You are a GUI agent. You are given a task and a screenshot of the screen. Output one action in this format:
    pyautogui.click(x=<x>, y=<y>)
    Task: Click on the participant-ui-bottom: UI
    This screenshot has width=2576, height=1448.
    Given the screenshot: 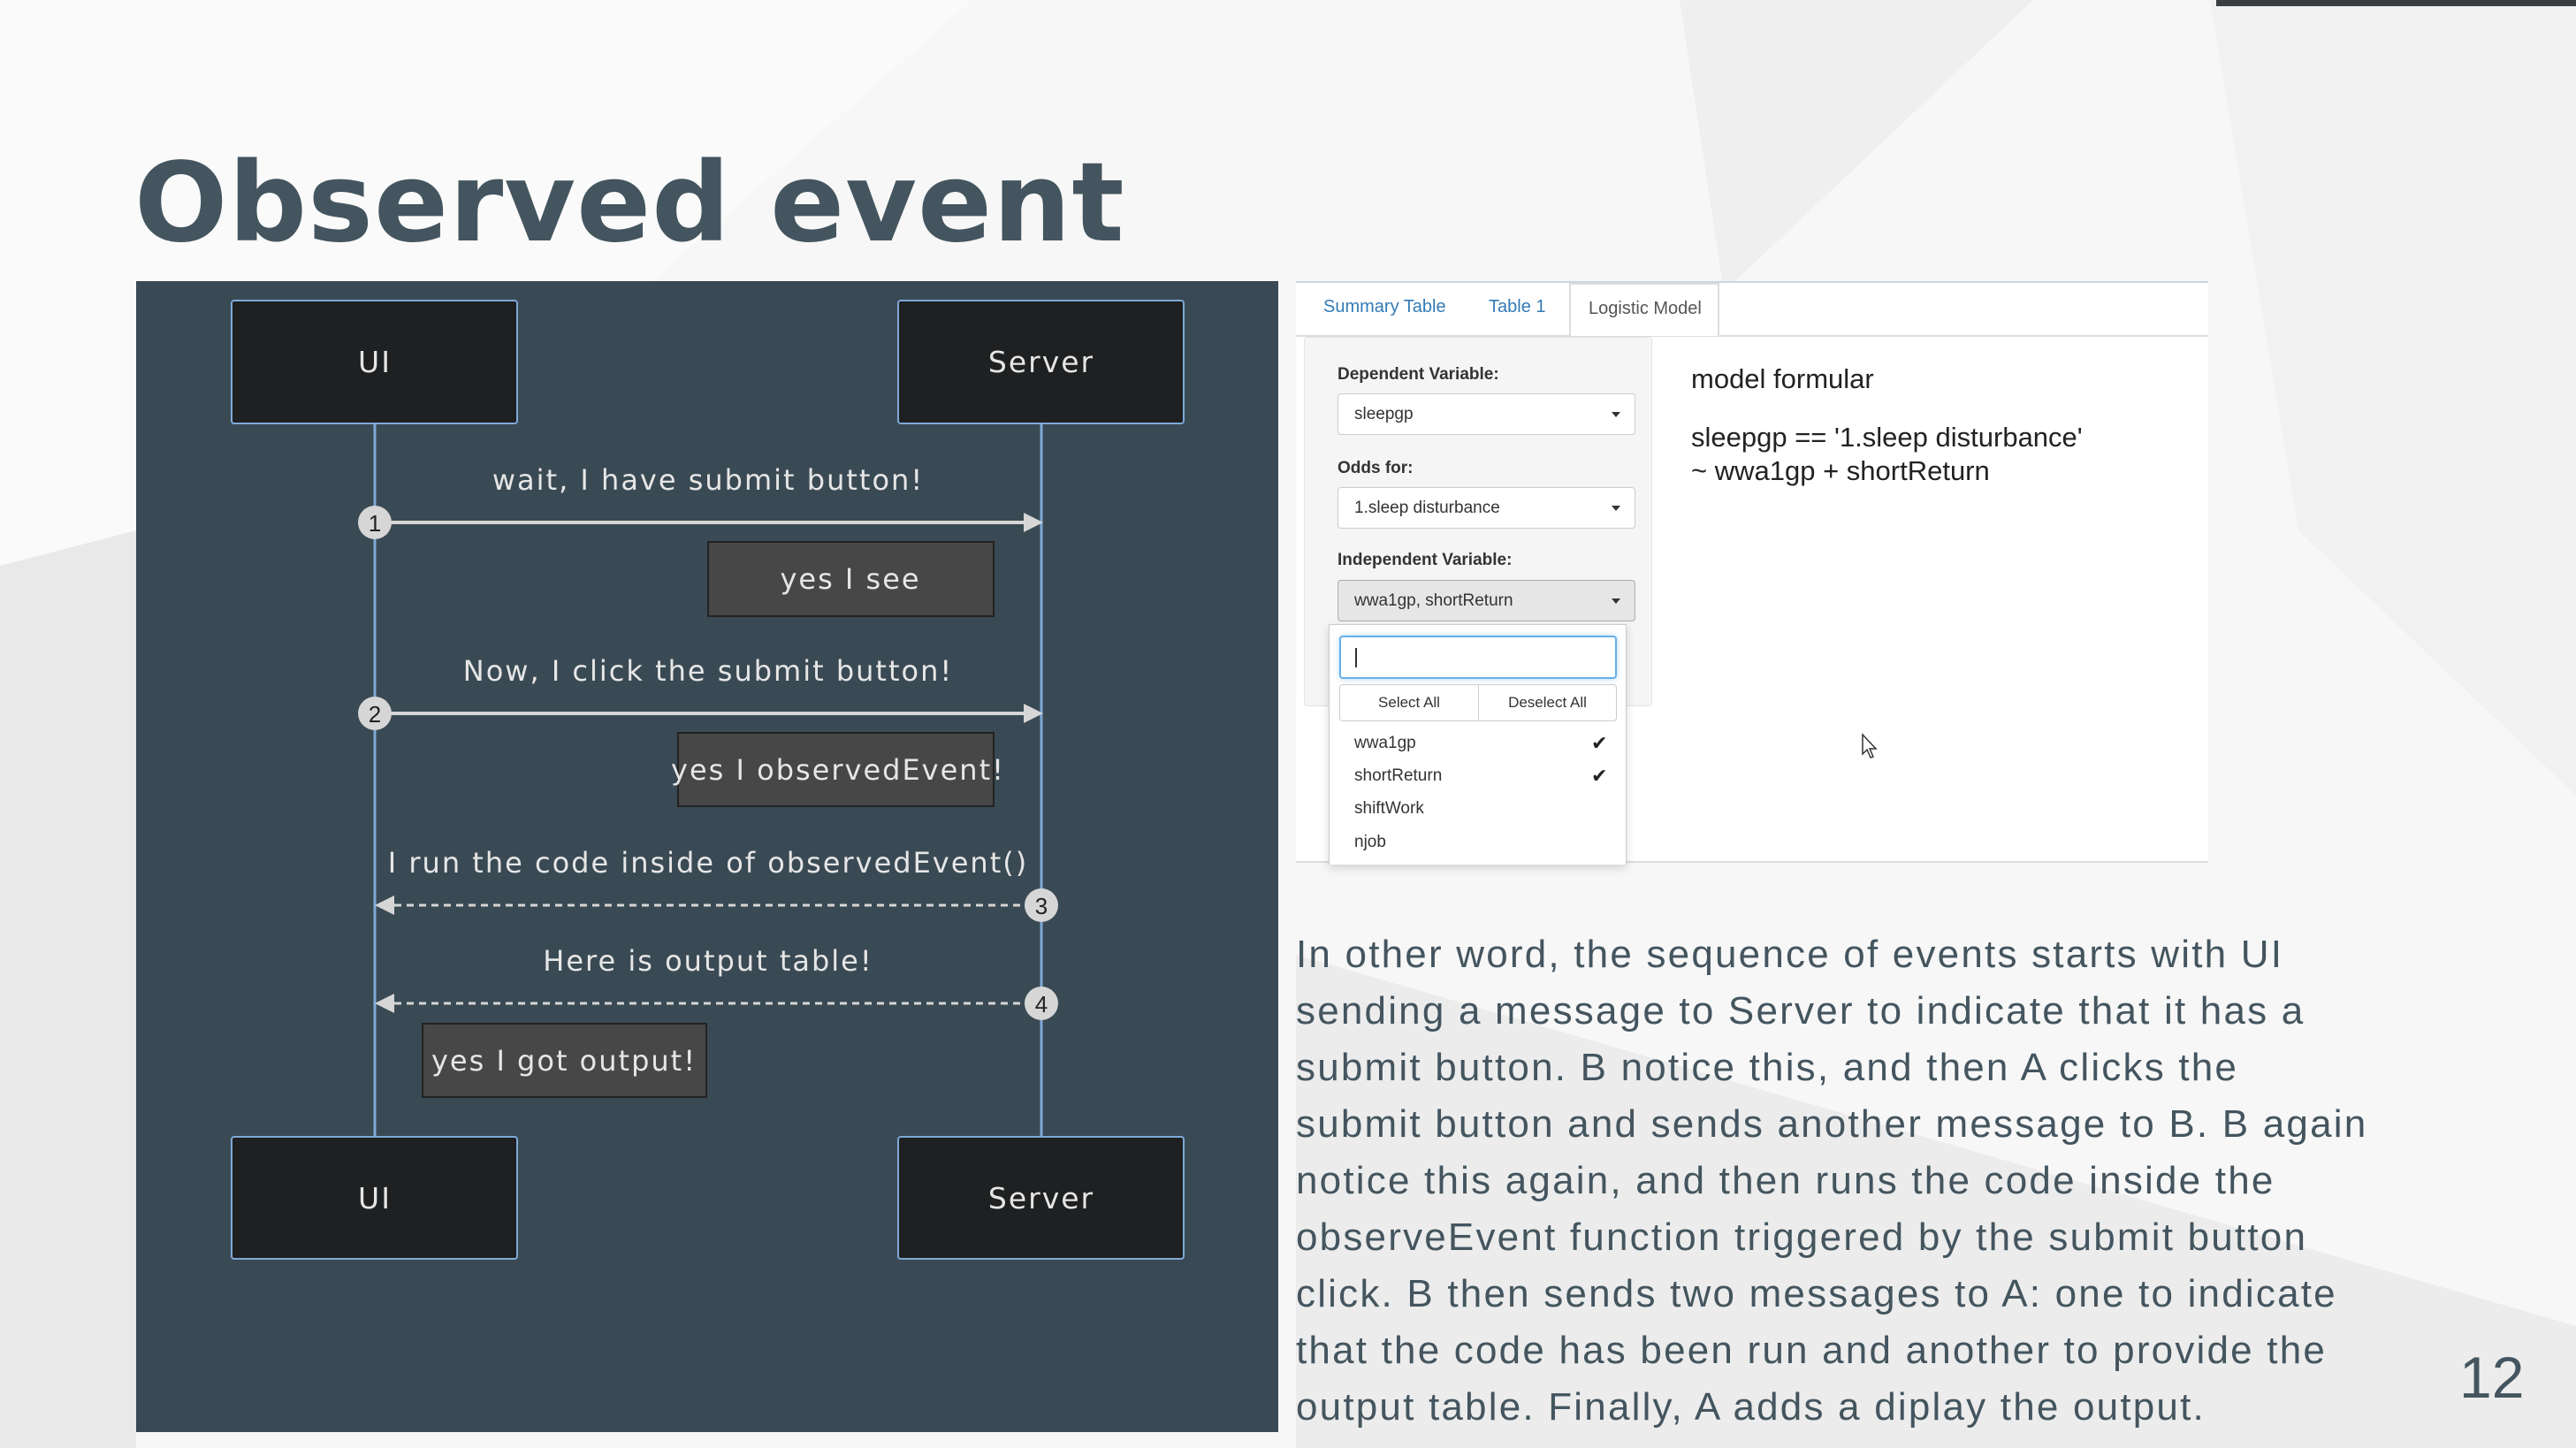 What is the action you would take?
    pyautogui.click(x=374, y=1198)
    